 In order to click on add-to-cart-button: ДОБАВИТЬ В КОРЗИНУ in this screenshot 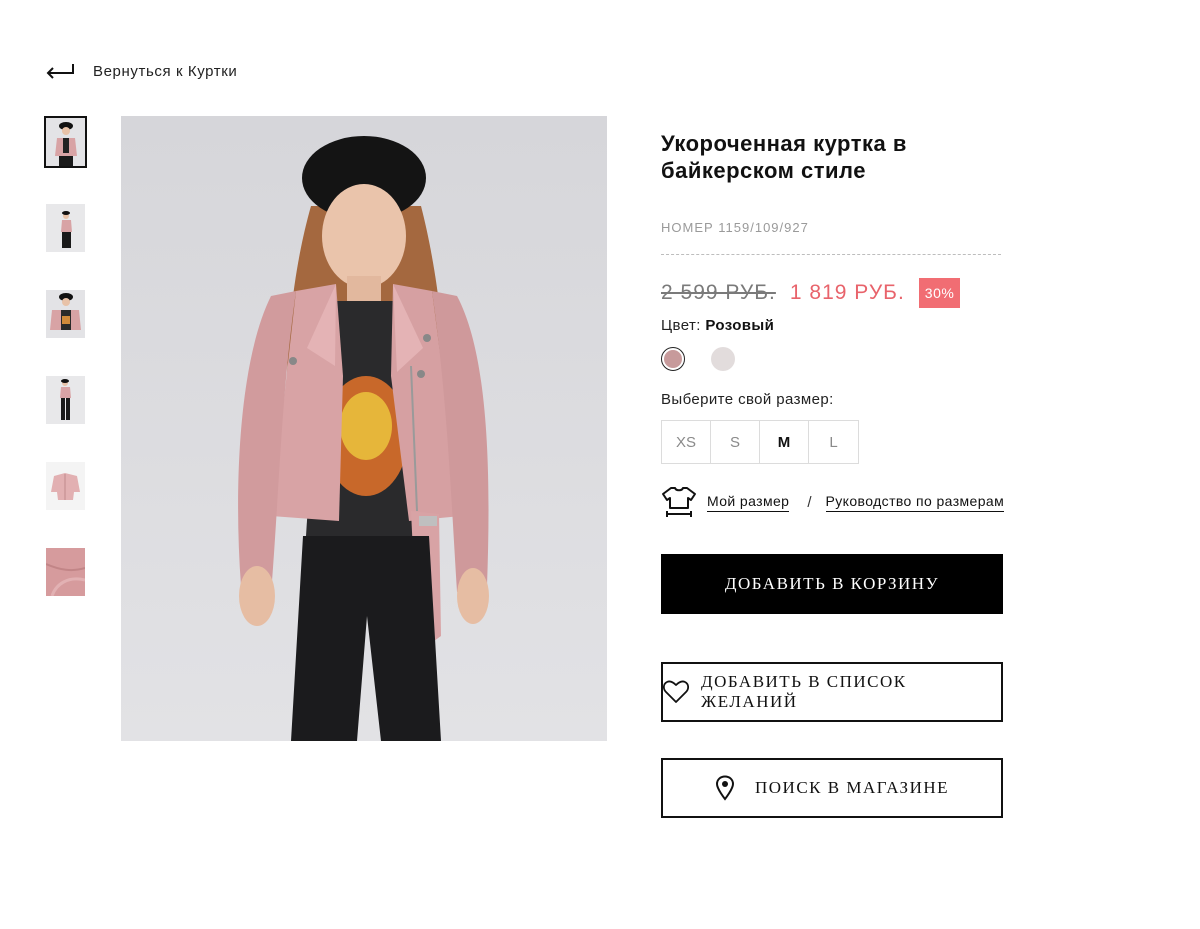, I will do `click(832, 584)`.